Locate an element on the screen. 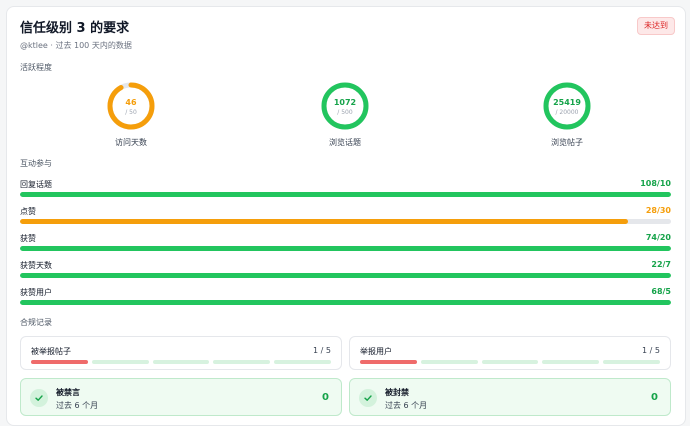 Image resolution: width=690 pixels, height=426 pixels. page-title: 信任级别 3 的要求 is located at coordinates (75, 28).